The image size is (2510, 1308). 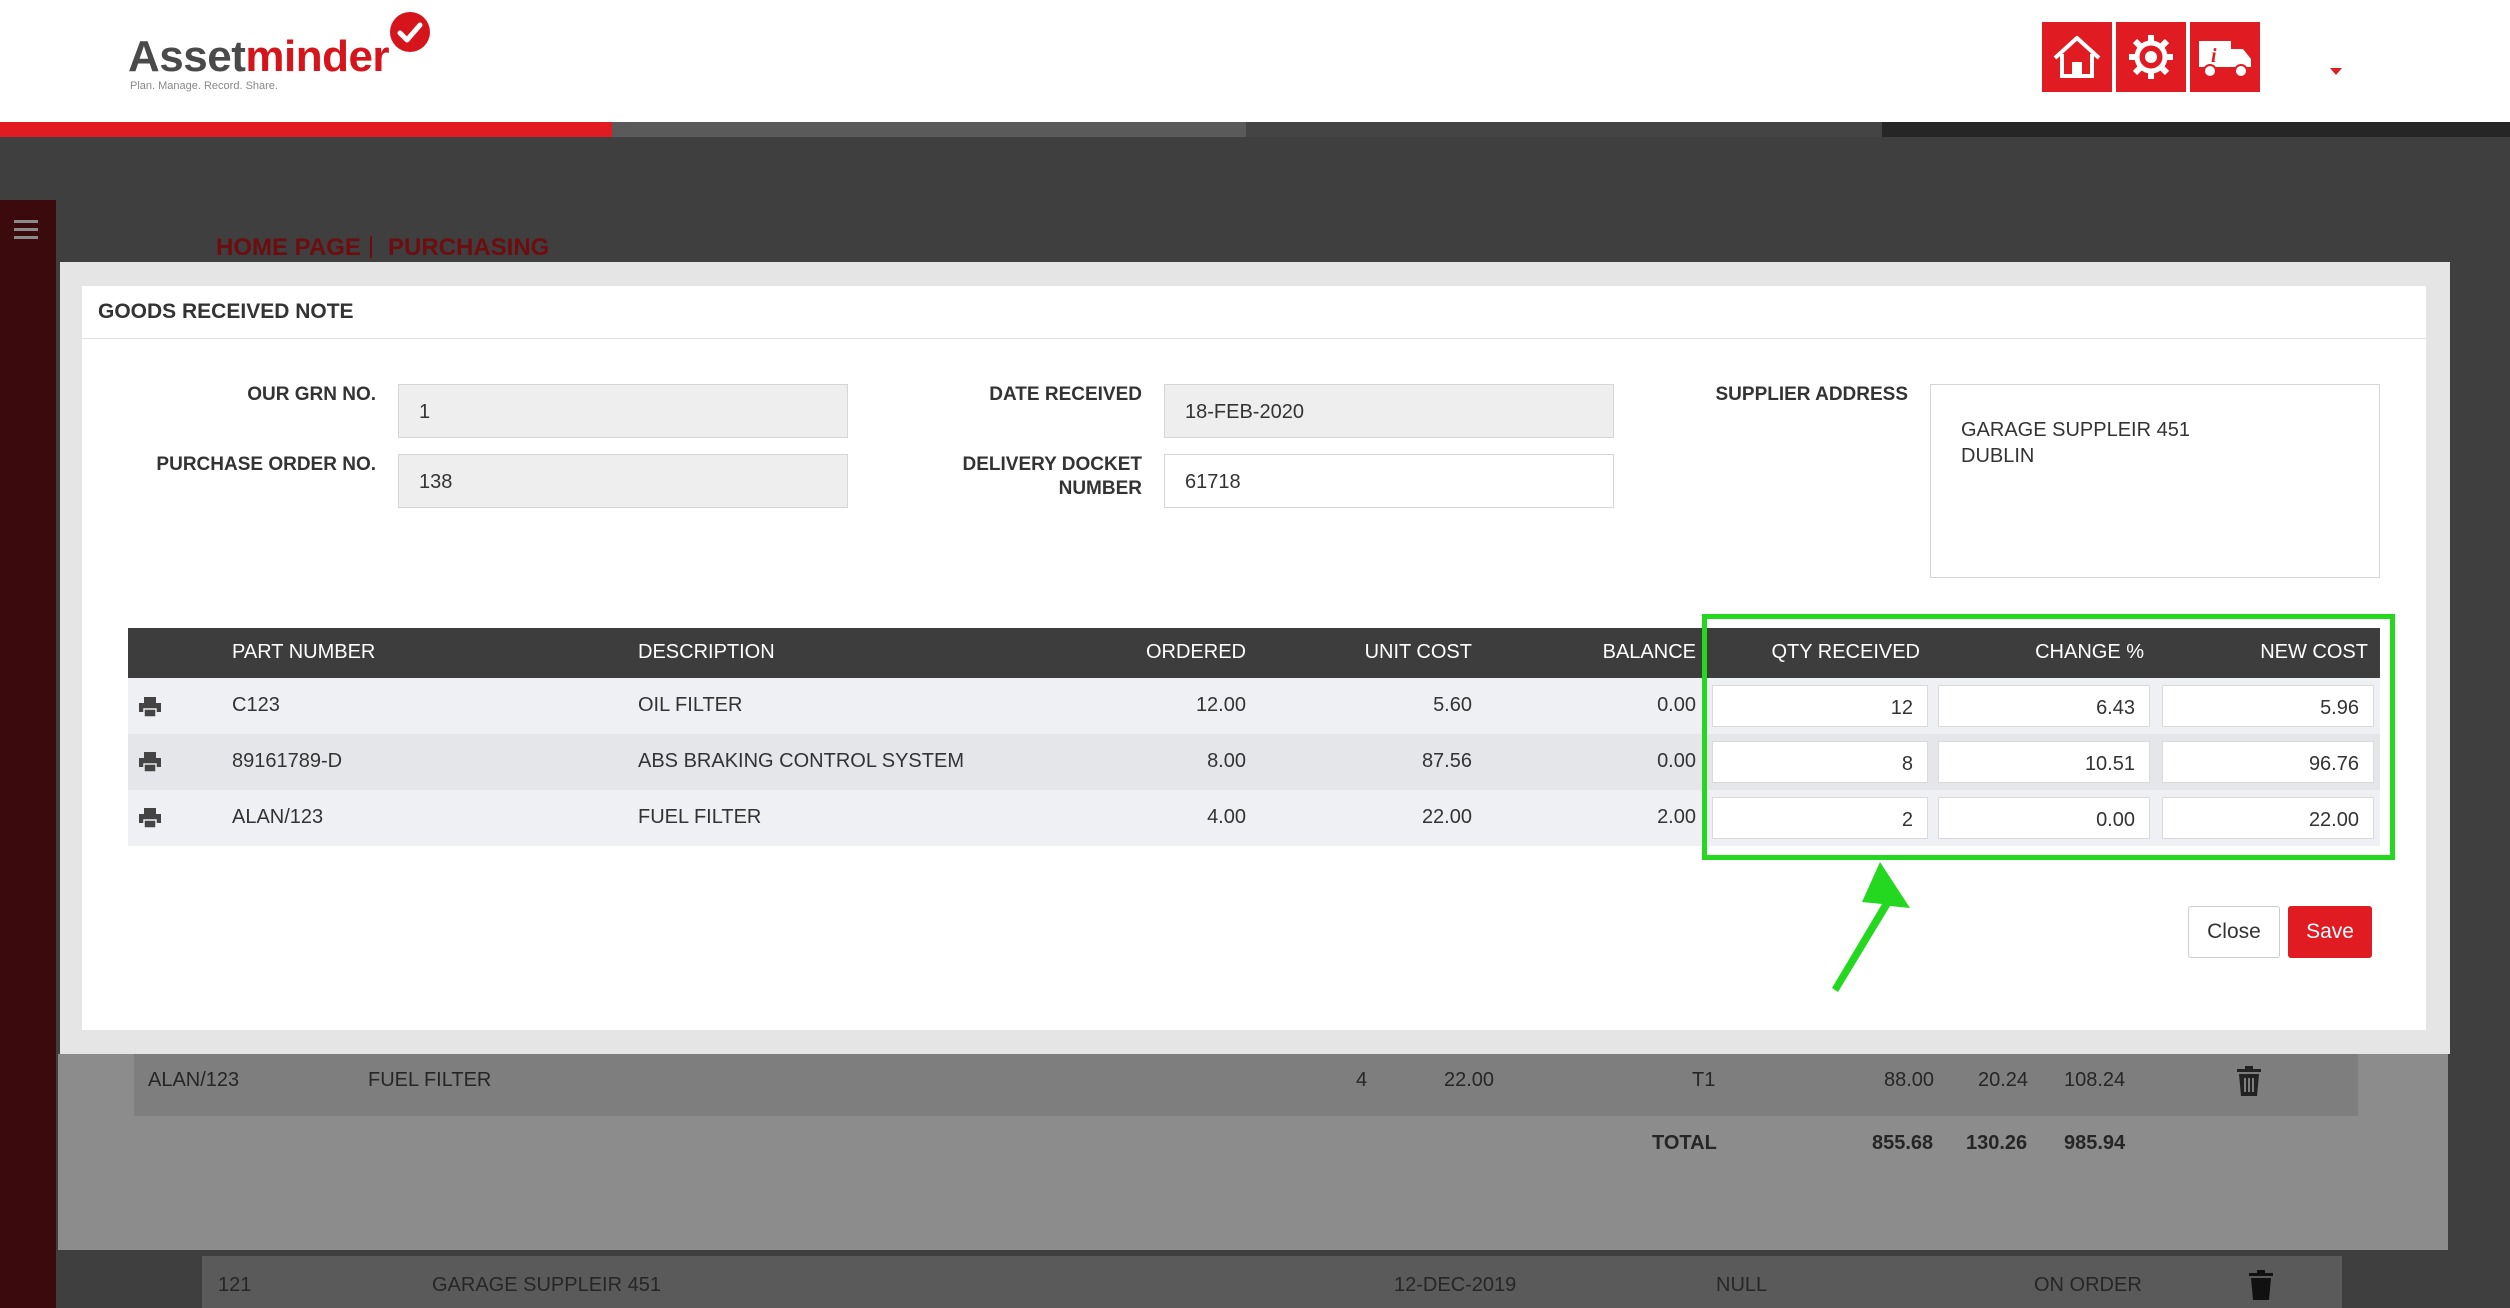 What do you see at coordinates (1997, 1143) in the screenshot?
I see `total-vat: 130.26` at bounding box center [1997, 1143].